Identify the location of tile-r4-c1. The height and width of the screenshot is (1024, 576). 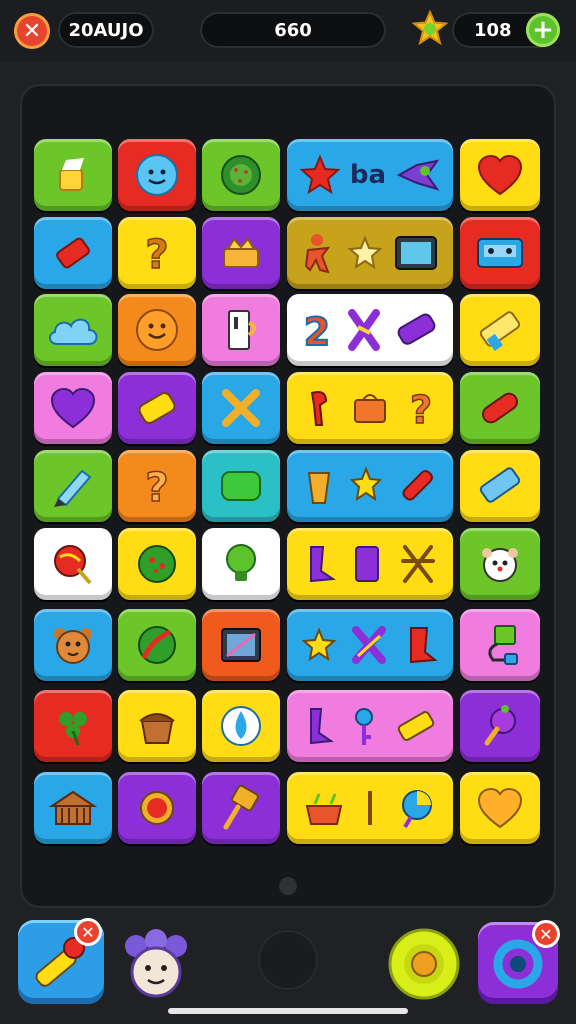
(73, 408).